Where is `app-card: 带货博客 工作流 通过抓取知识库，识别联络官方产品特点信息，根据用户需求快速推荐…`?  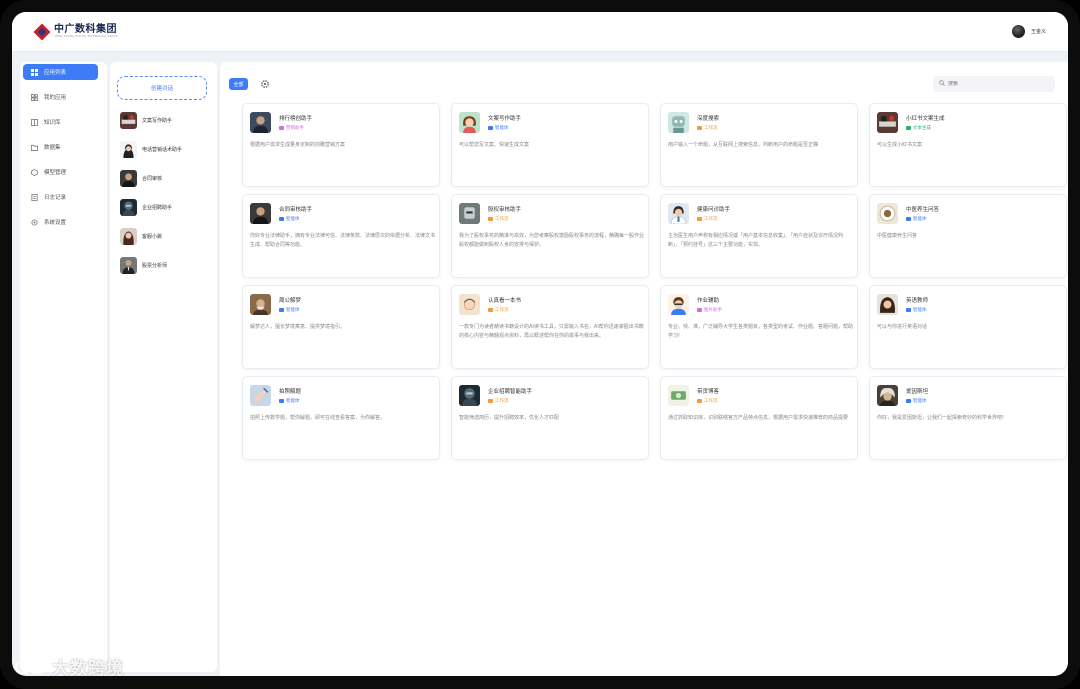
app-card: 带货博客 工作流 通过抓取知识库，识别联络官方产品特点信息，根据用户需求快速推荐… is located at coordinates (759, 418).